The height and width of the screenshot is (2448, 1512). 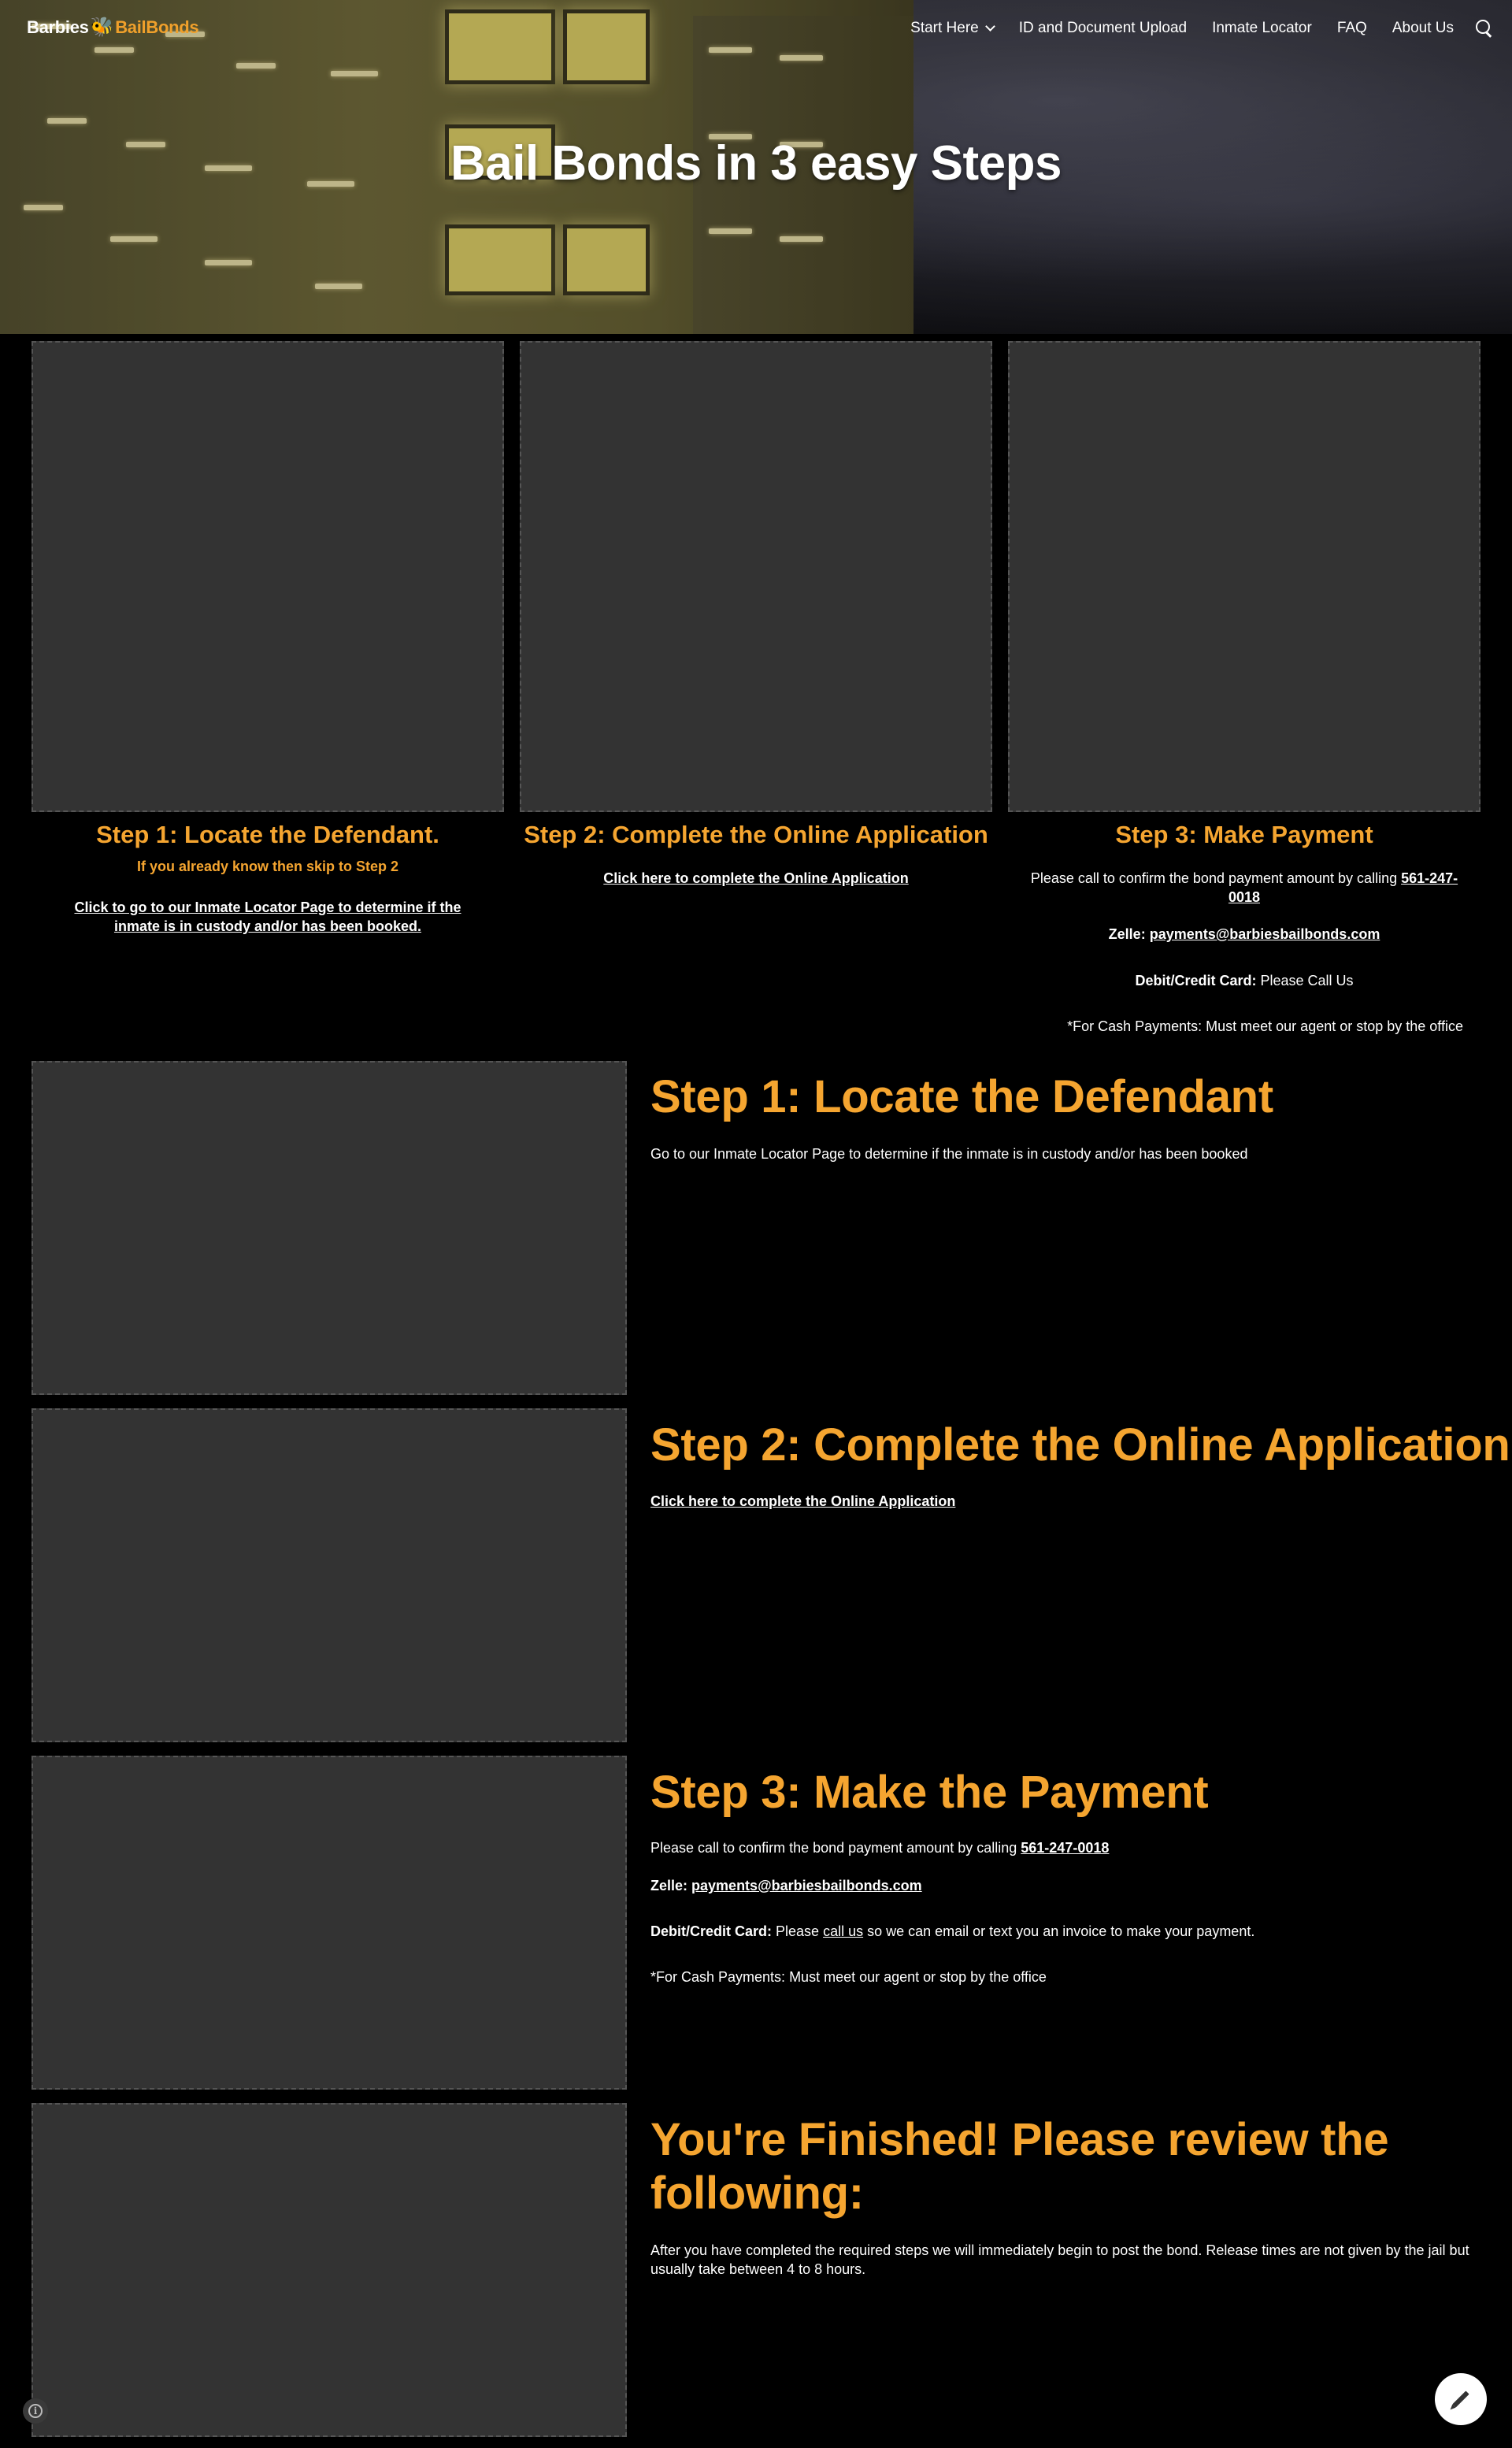 I want to click on edit-button, so click(x=1461, y=2399).